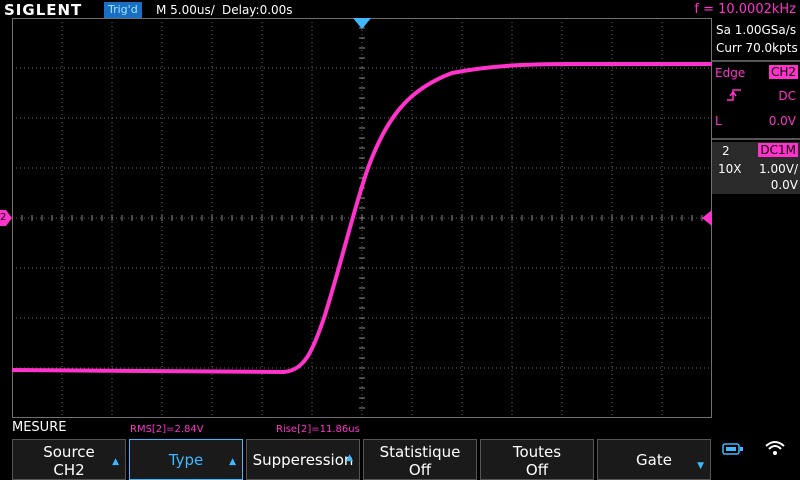 The height and width of the screenshot is (480, 800). What do you see at coordinates (782, 121) in the screenshot?
I see `trigger-level-value: 0.0V` at bounding box center [782, 121].